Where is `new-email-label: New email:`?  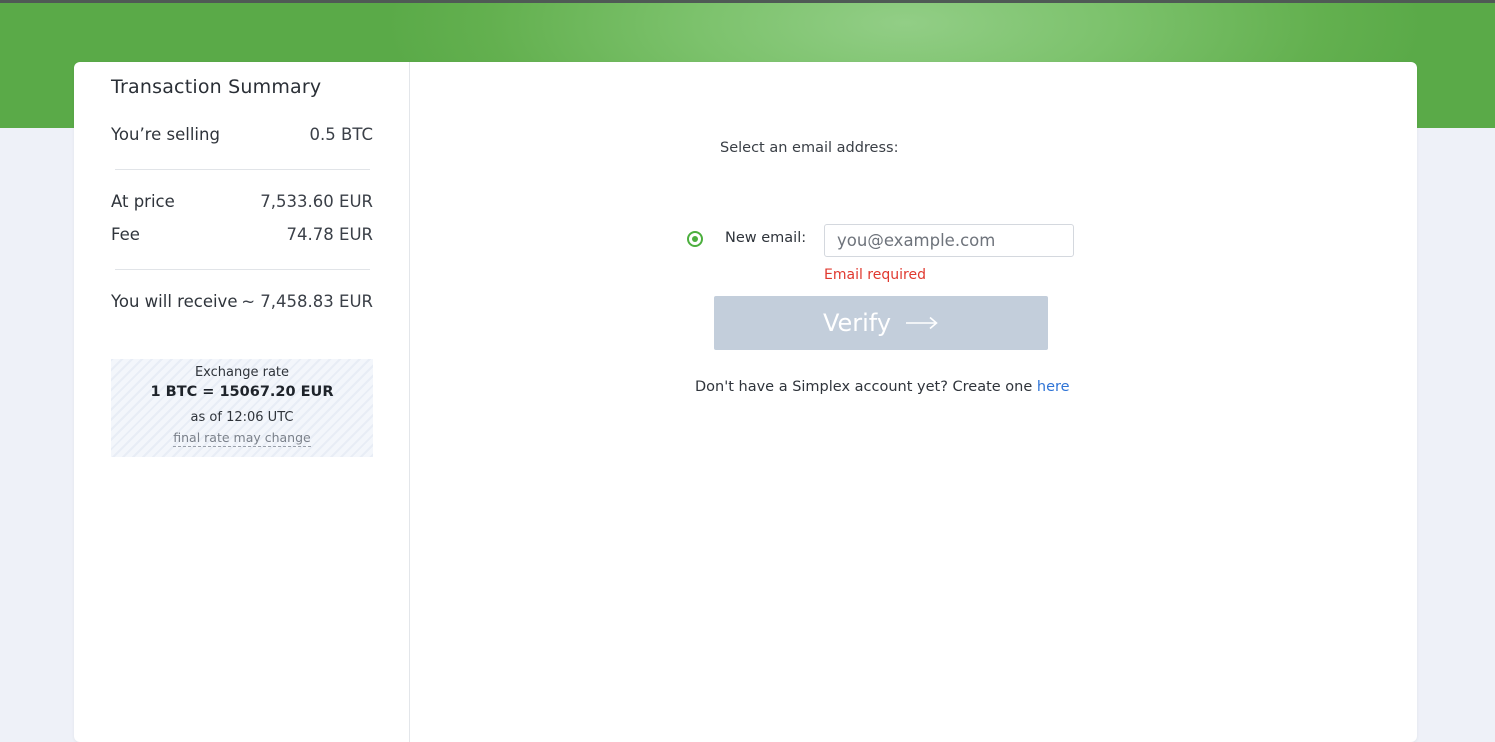
new-email-label: New email: is located at coordinates (766, 238).